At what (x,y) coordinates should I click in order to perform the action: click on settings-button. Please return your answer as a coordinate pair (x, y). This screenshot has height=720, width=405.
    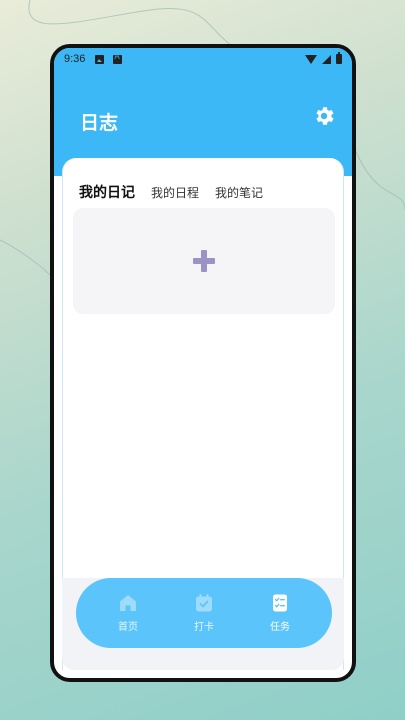
    Looking at the image, I should click on (324, 116).